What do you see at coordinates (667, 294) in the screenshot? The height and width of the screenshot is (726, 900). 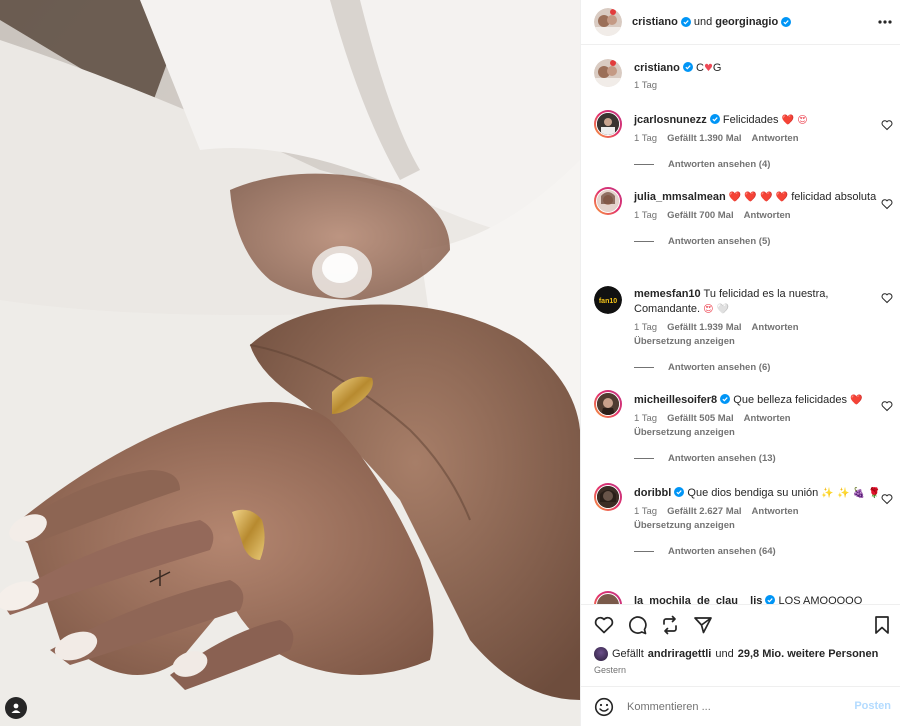 I see `comment-username: memesfan10` at bounding box center [667, 294].